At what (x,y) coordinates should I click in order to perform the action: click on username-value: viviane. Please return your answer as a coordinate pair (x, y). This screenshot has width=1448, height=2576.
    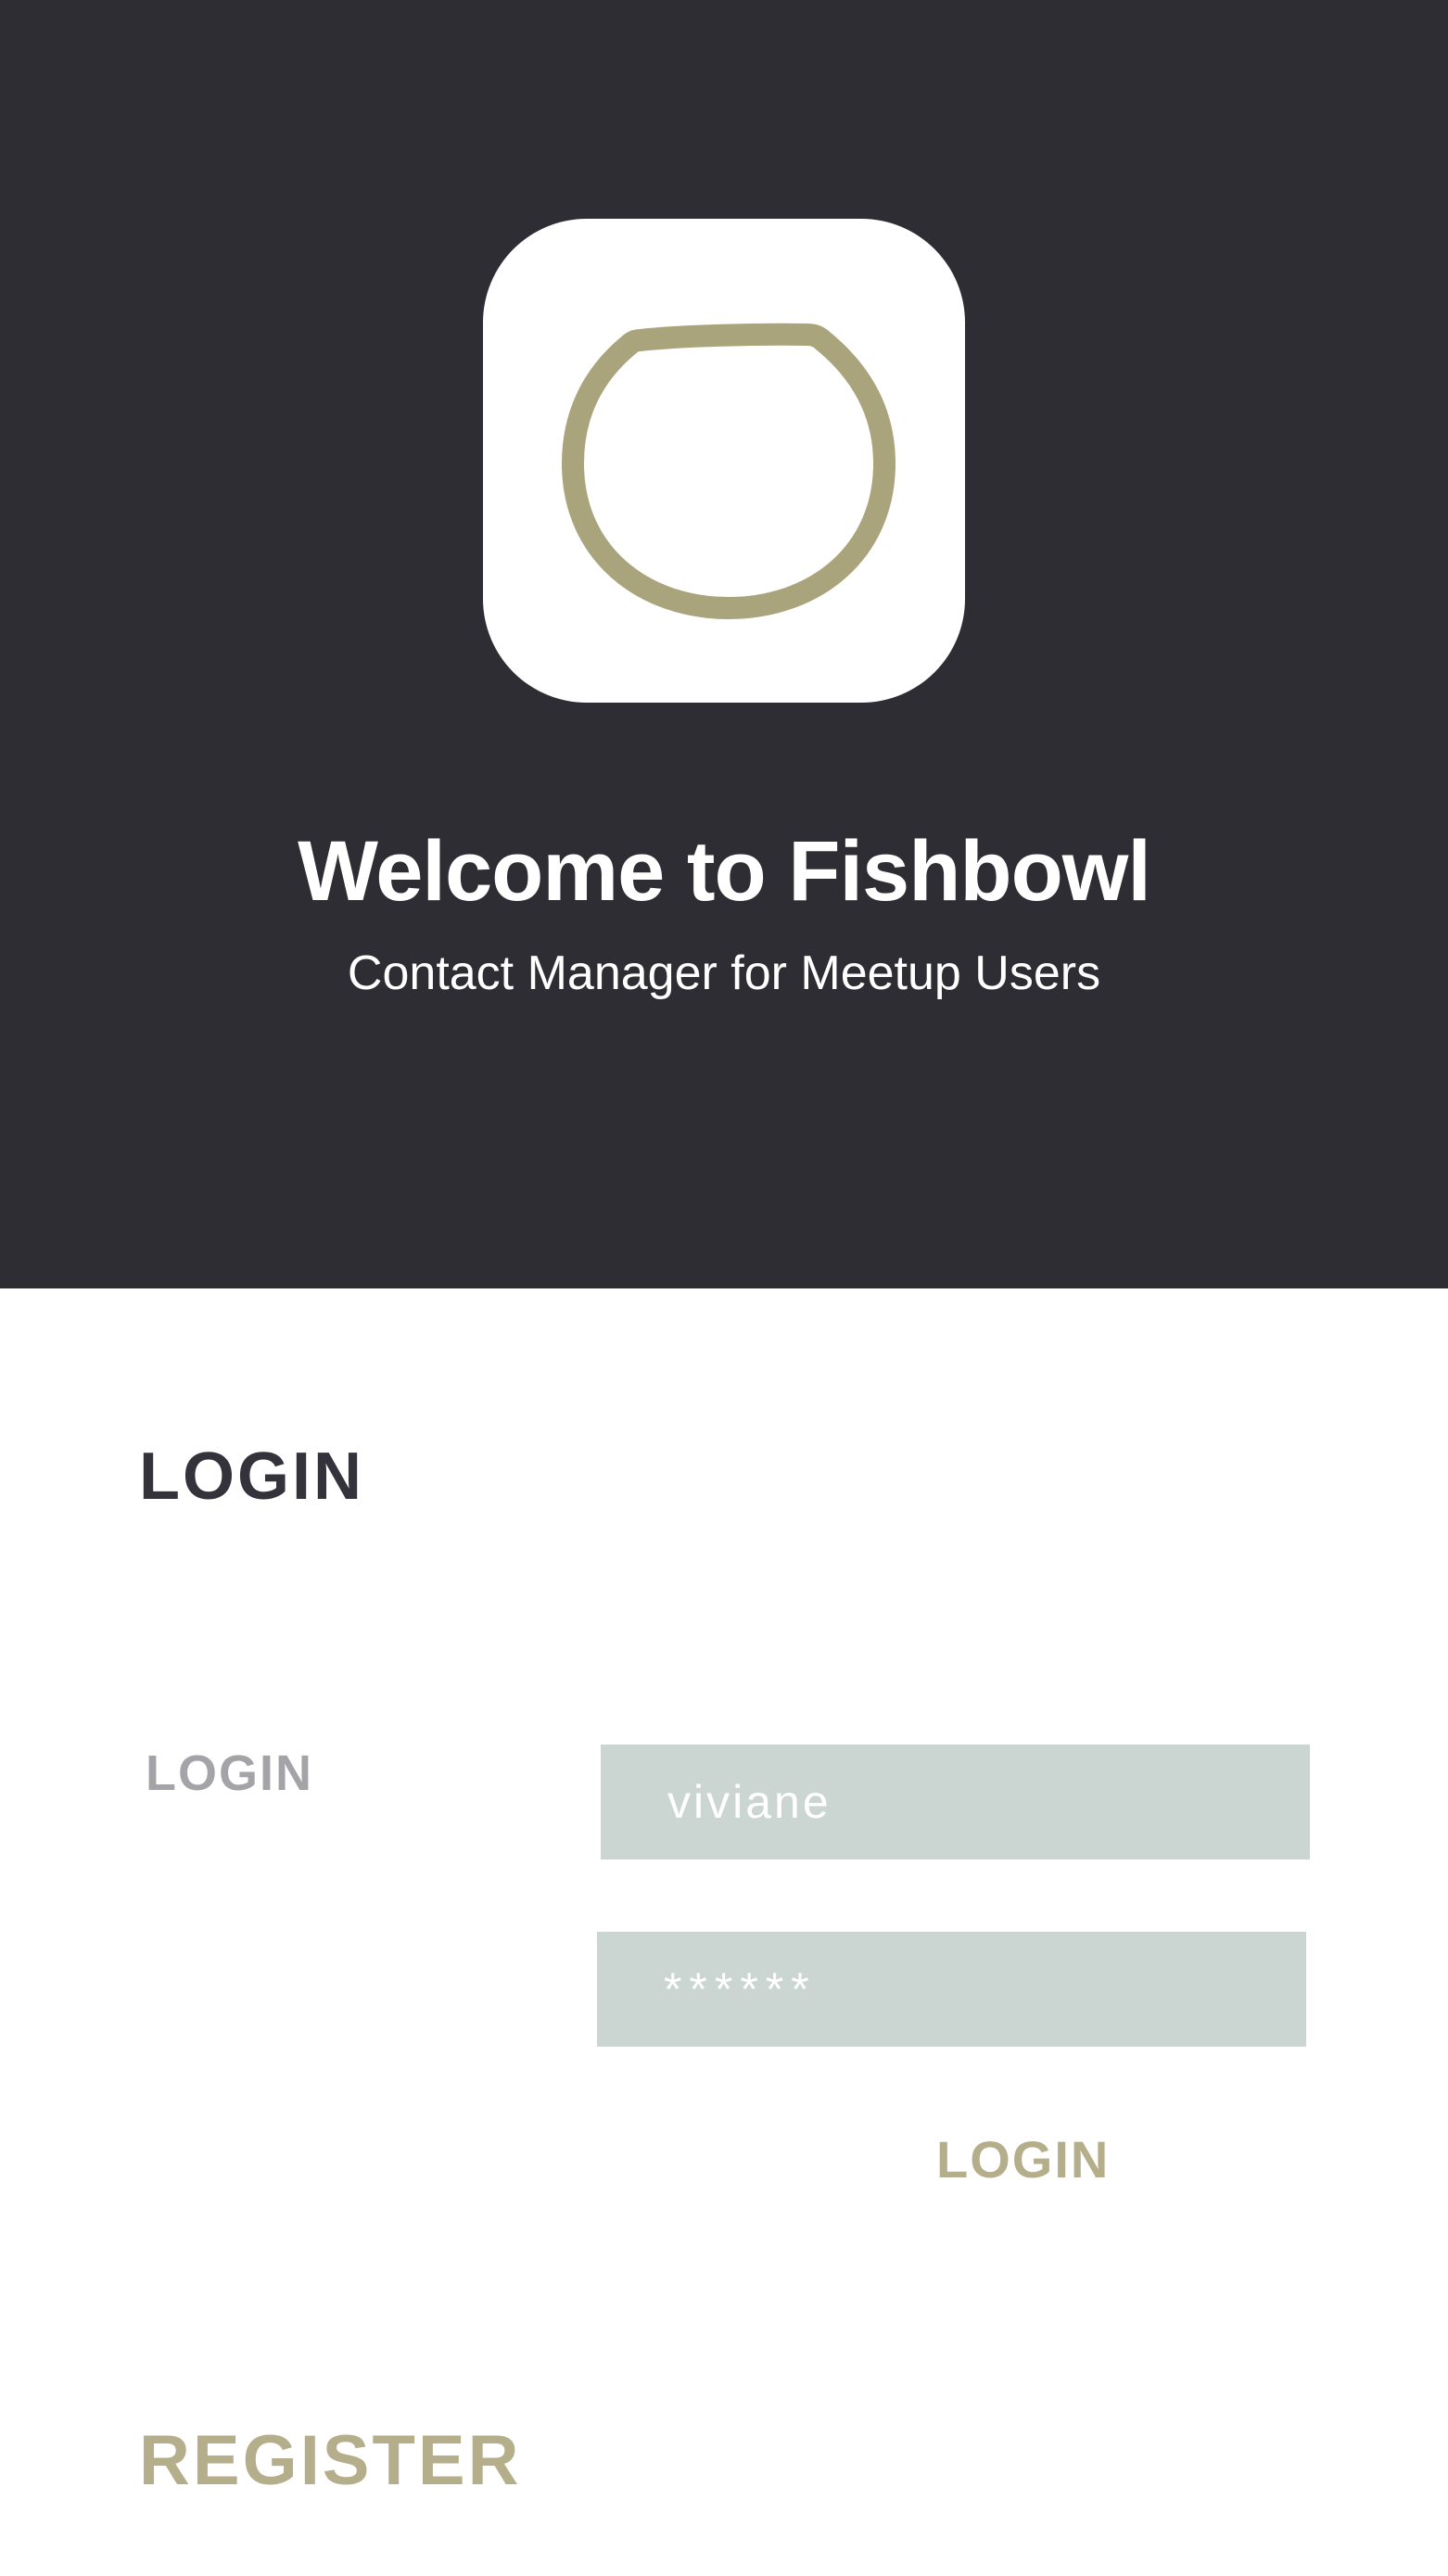
    Looking at the image, I should click on (750, 1802).